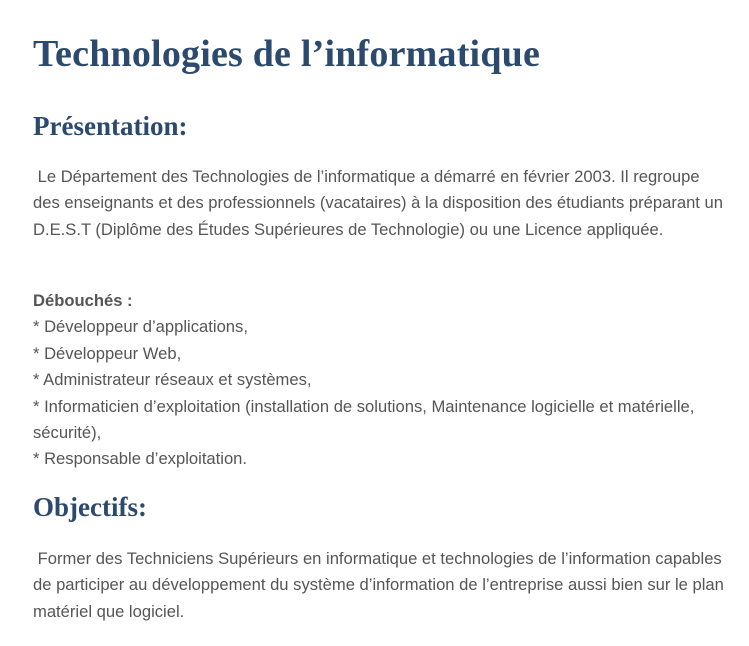 Image resolution: width=749 pixels, height=646 pixels. I want to click on page-title: Technologies de l’informatique, so click(287, 54).